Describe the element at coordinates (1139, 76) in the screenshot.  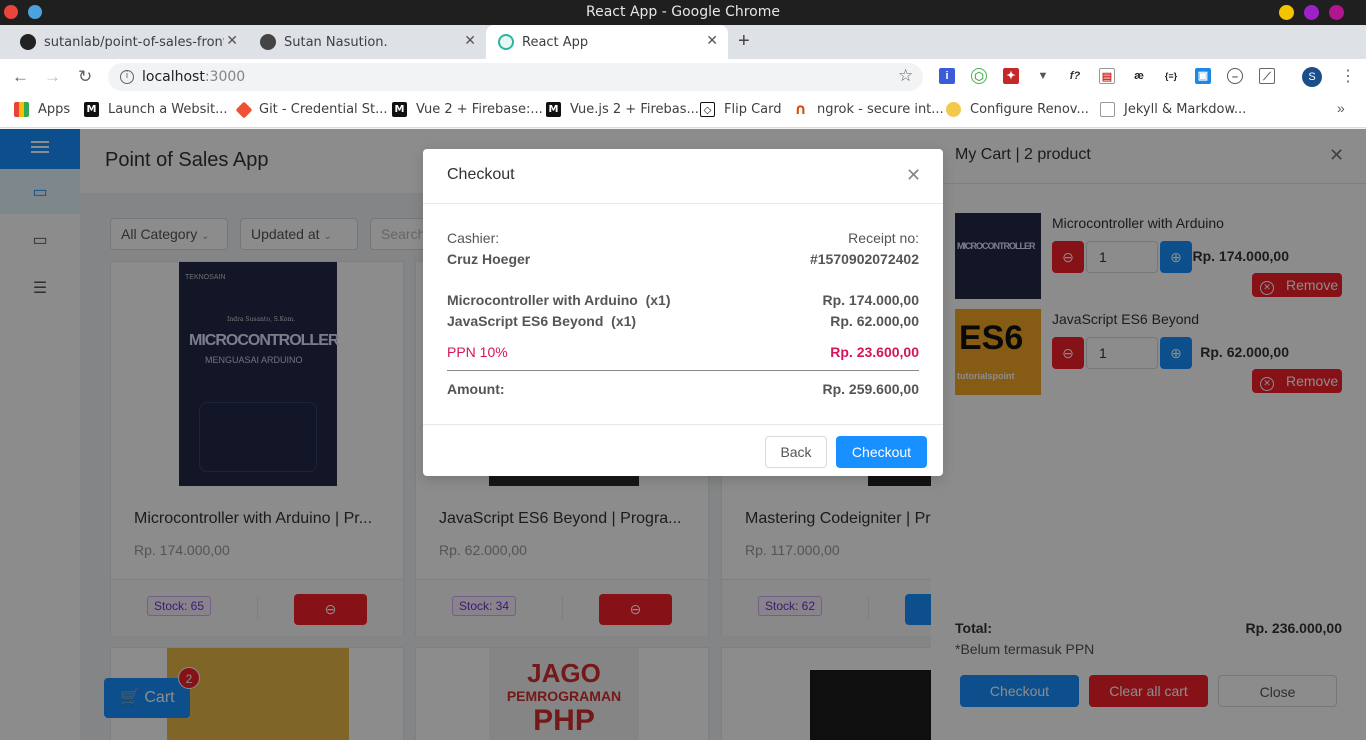
I see `extension-icon: æ` at that location.